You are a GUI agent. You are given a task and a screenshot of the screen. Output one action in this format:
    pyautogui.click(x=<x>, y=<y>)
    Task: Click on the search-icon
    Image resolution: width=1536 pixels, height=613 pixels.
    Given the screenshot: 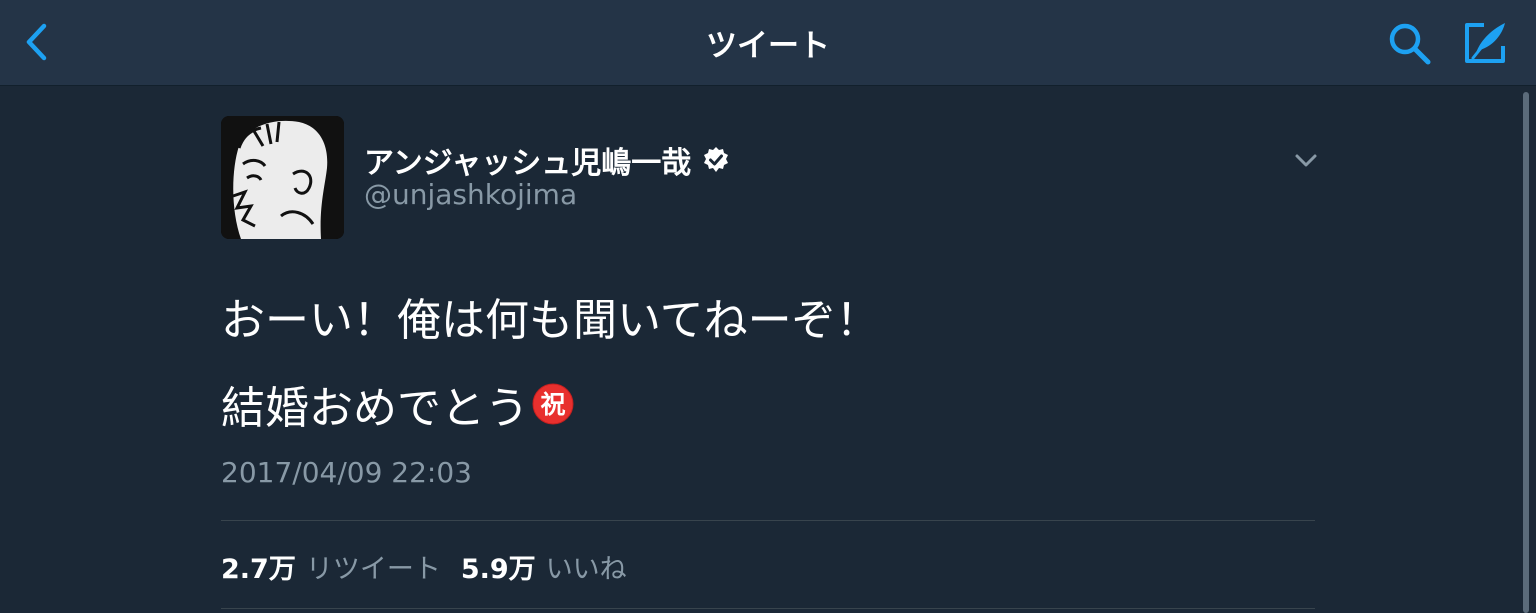 What is the action you would take?
    pyautogui.click(x=1410, y=44)
    